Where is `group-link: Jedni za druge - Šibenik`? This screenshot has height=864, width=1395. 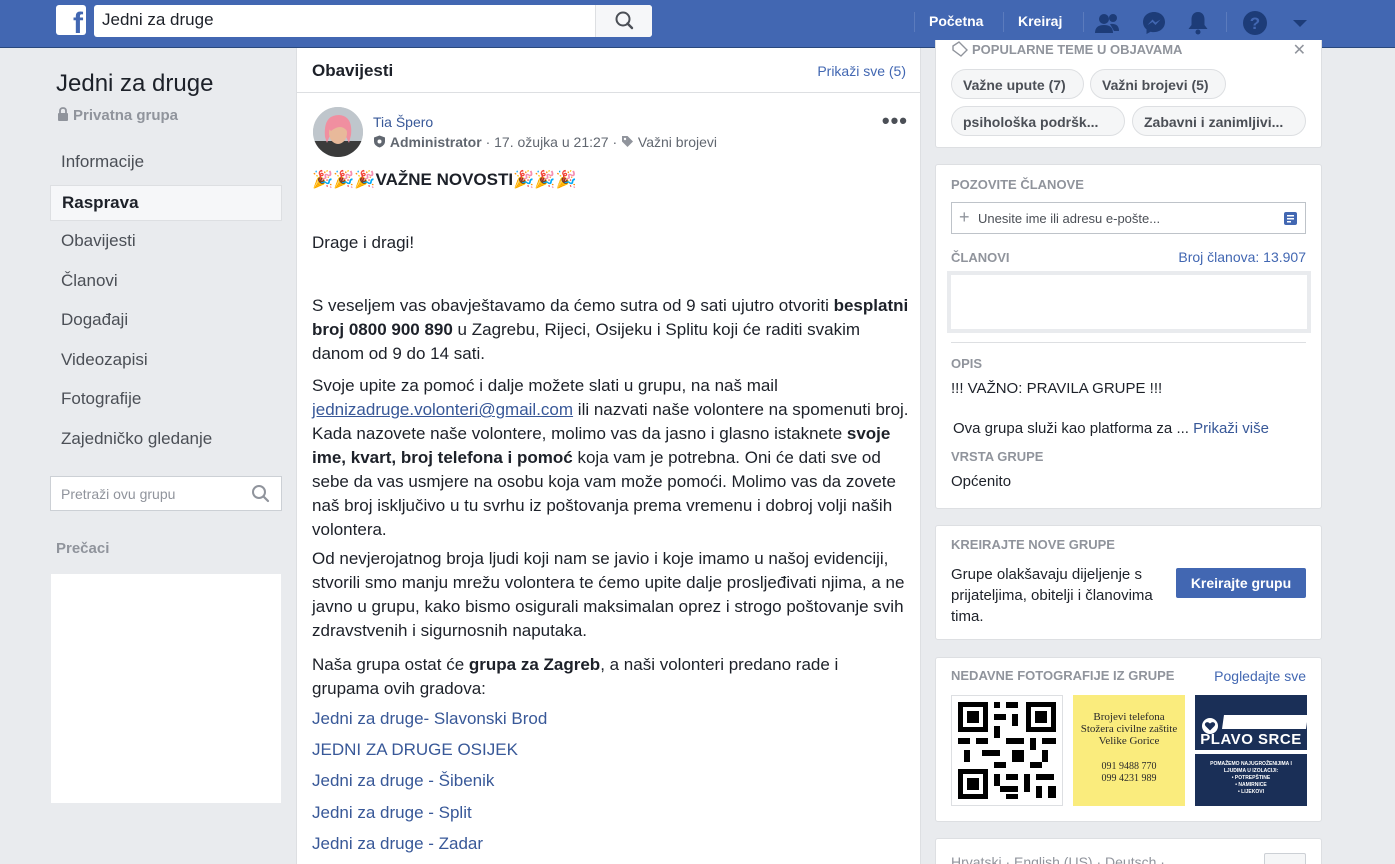
group-link: Jedni za druge - Šibenik is located at coordinates (403, 781).